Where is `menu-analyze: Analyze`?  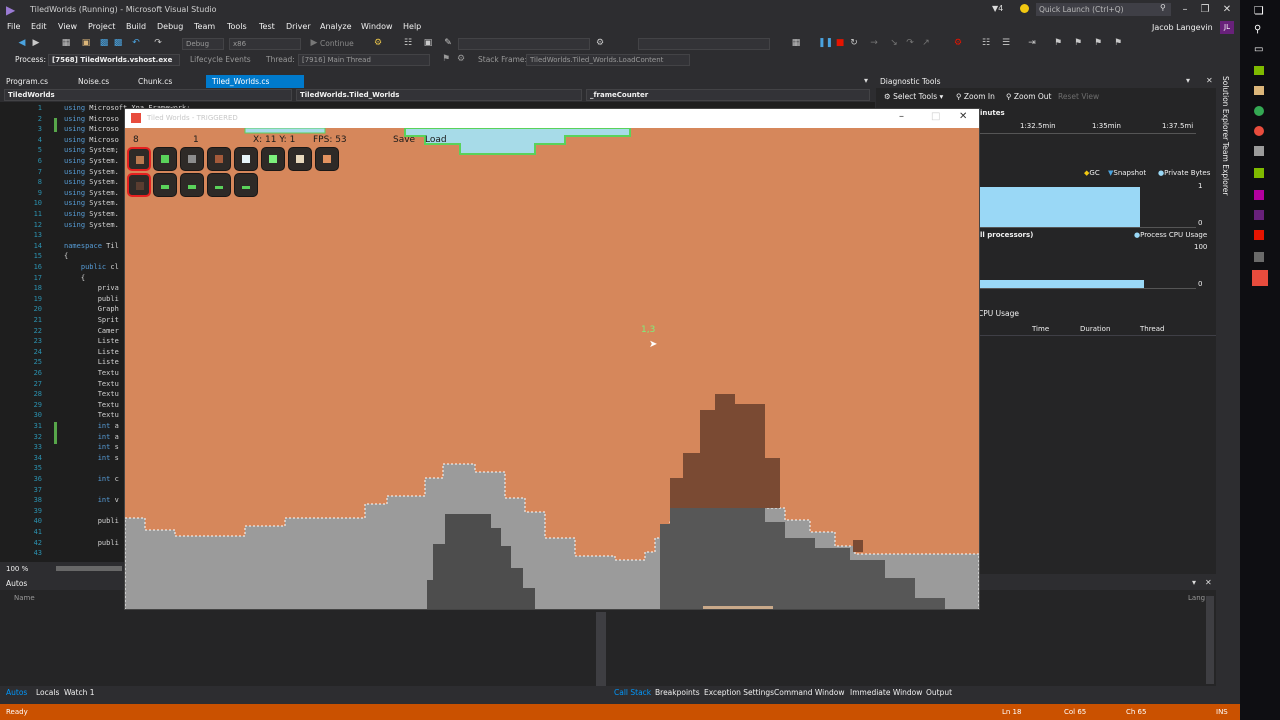
menu-analyze: Analyze is located at coordinates (336, 26).